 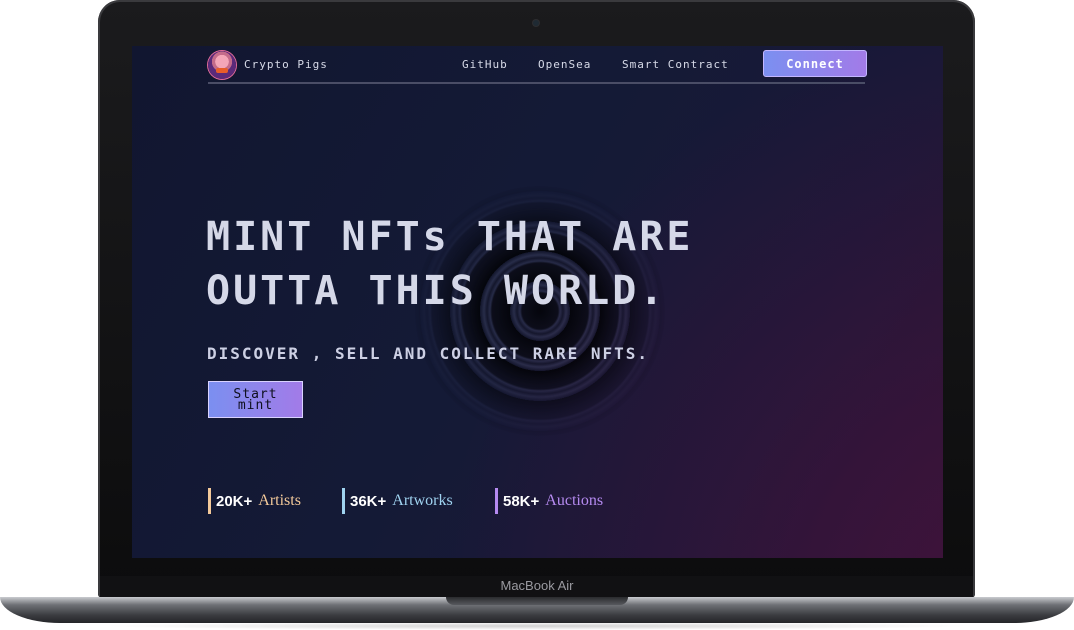 I want to click on camera-icon, so click(x=536, y=23).